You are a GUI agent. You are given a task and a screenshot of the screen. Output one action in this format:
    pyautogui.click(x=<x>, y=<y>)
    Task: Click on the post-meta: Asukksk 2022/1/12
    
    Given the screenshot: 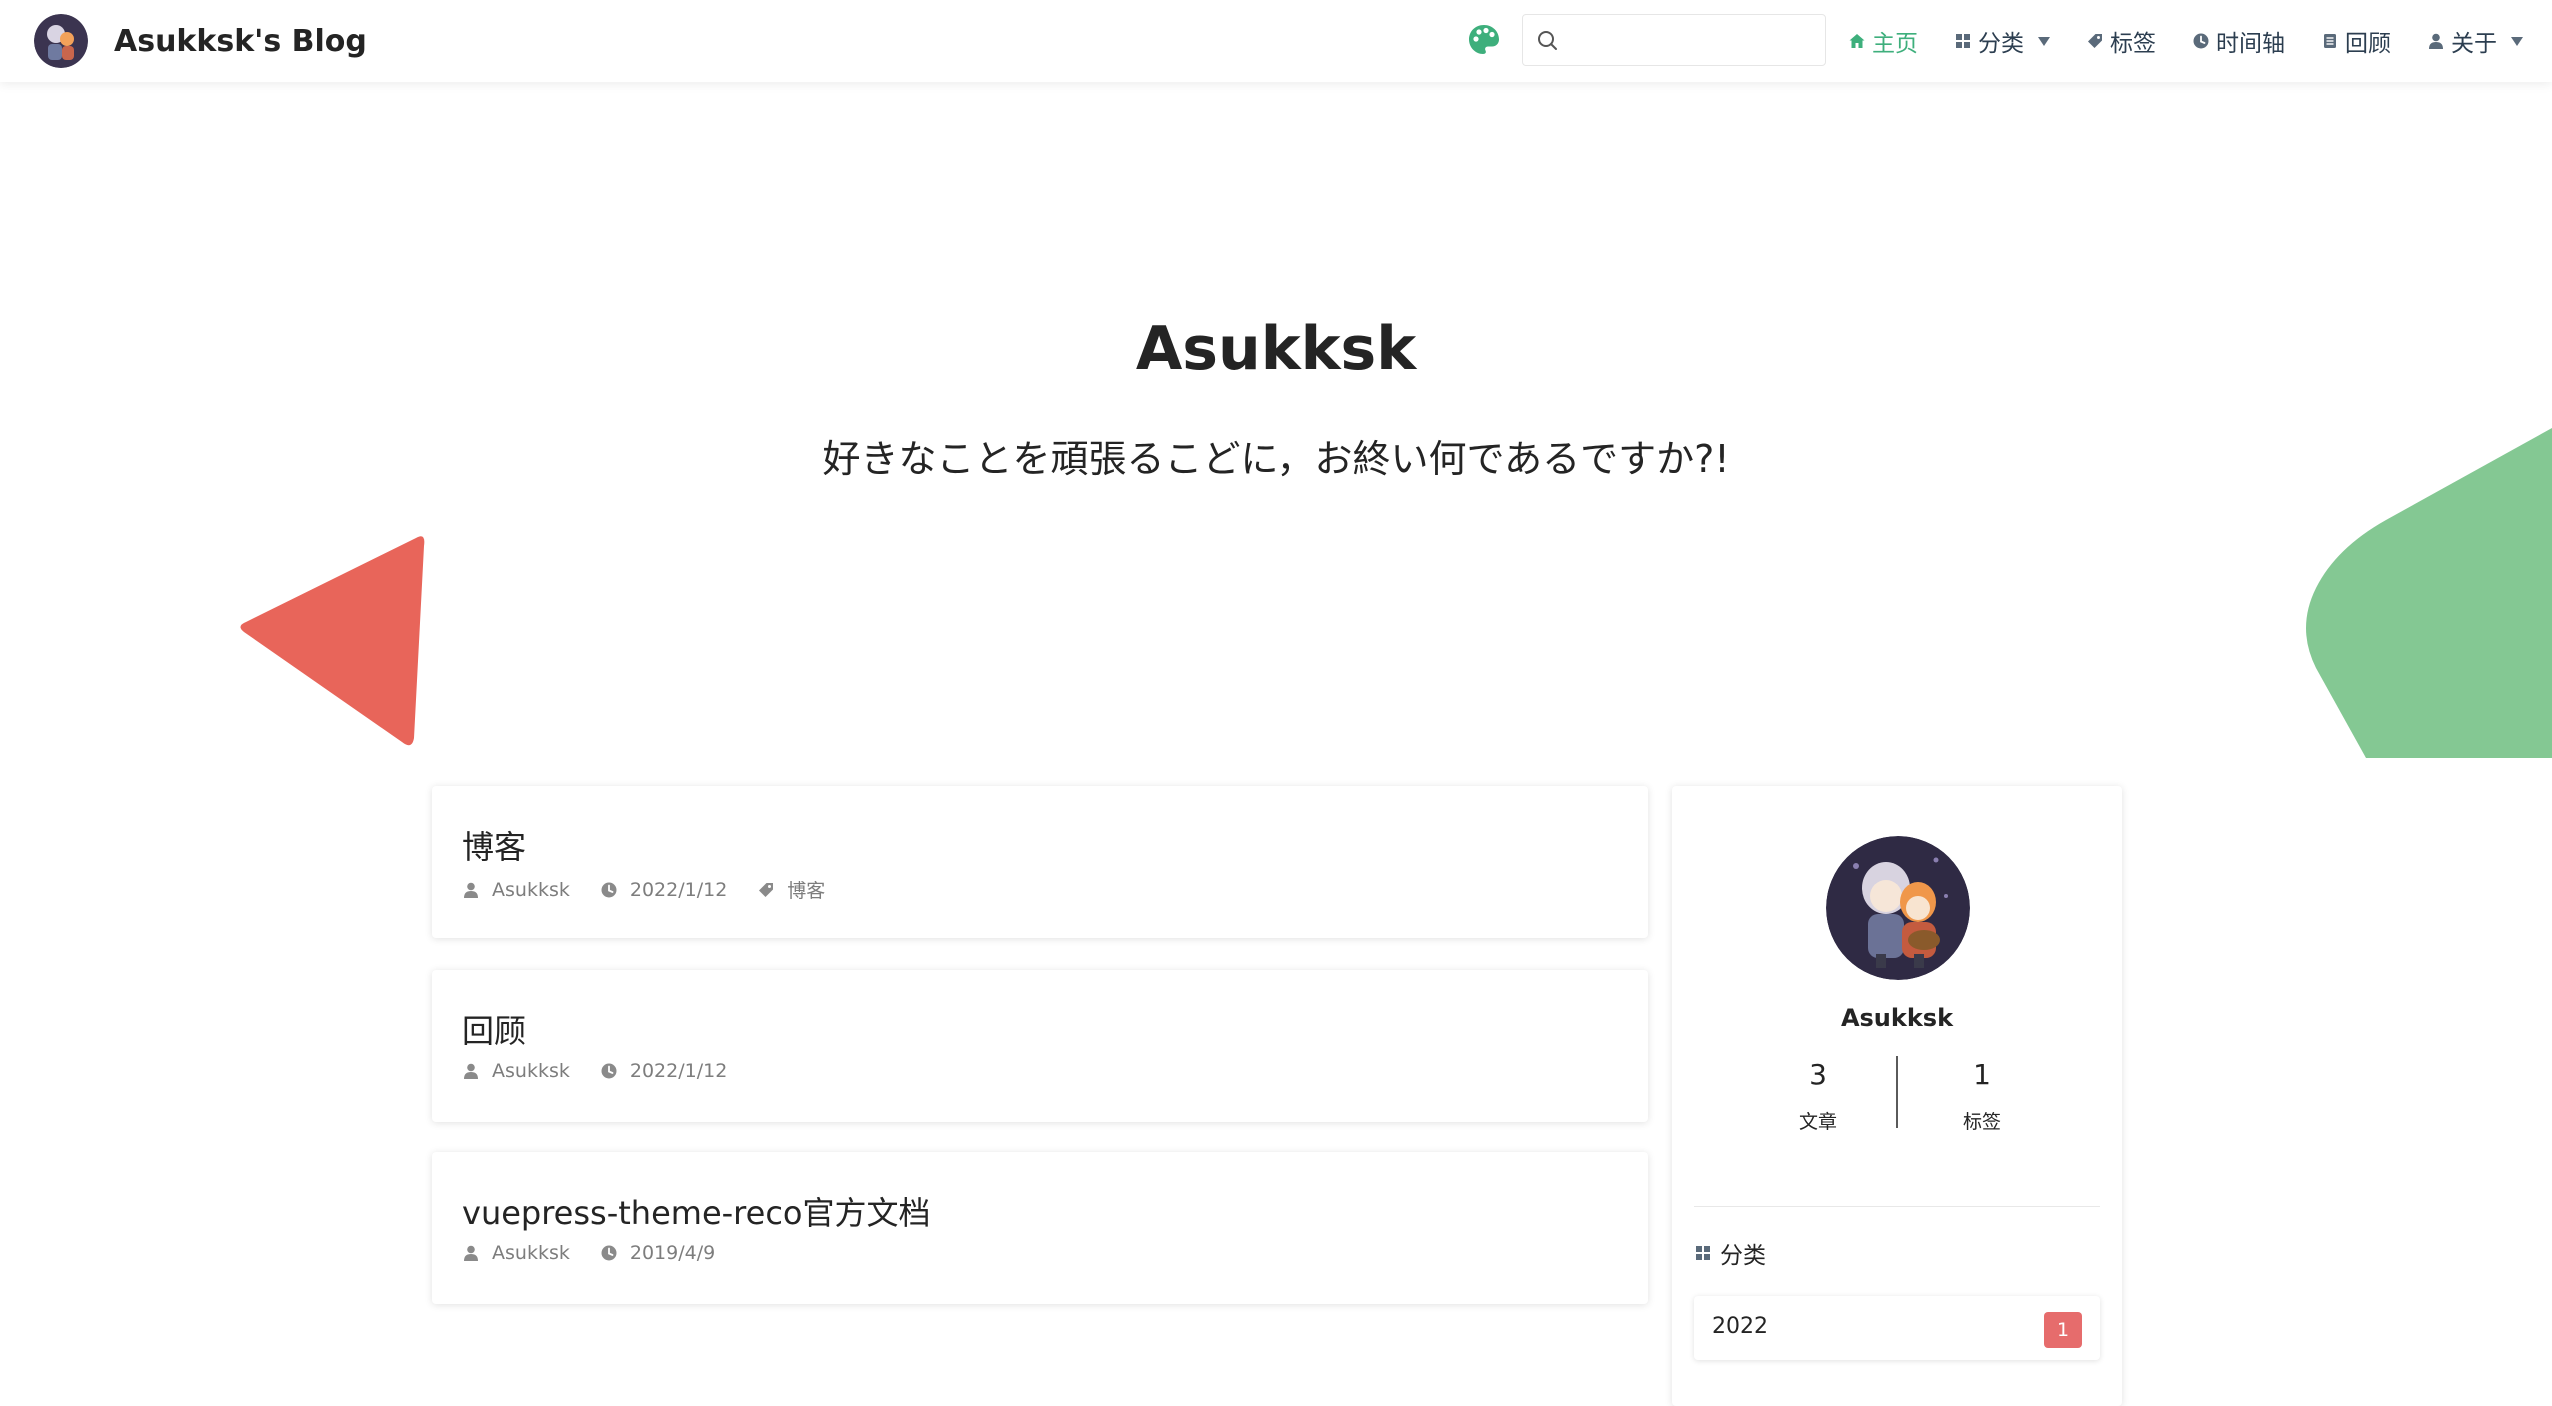 What is the action you would take?
    pyautogui.click(x=609, y=1071)
    